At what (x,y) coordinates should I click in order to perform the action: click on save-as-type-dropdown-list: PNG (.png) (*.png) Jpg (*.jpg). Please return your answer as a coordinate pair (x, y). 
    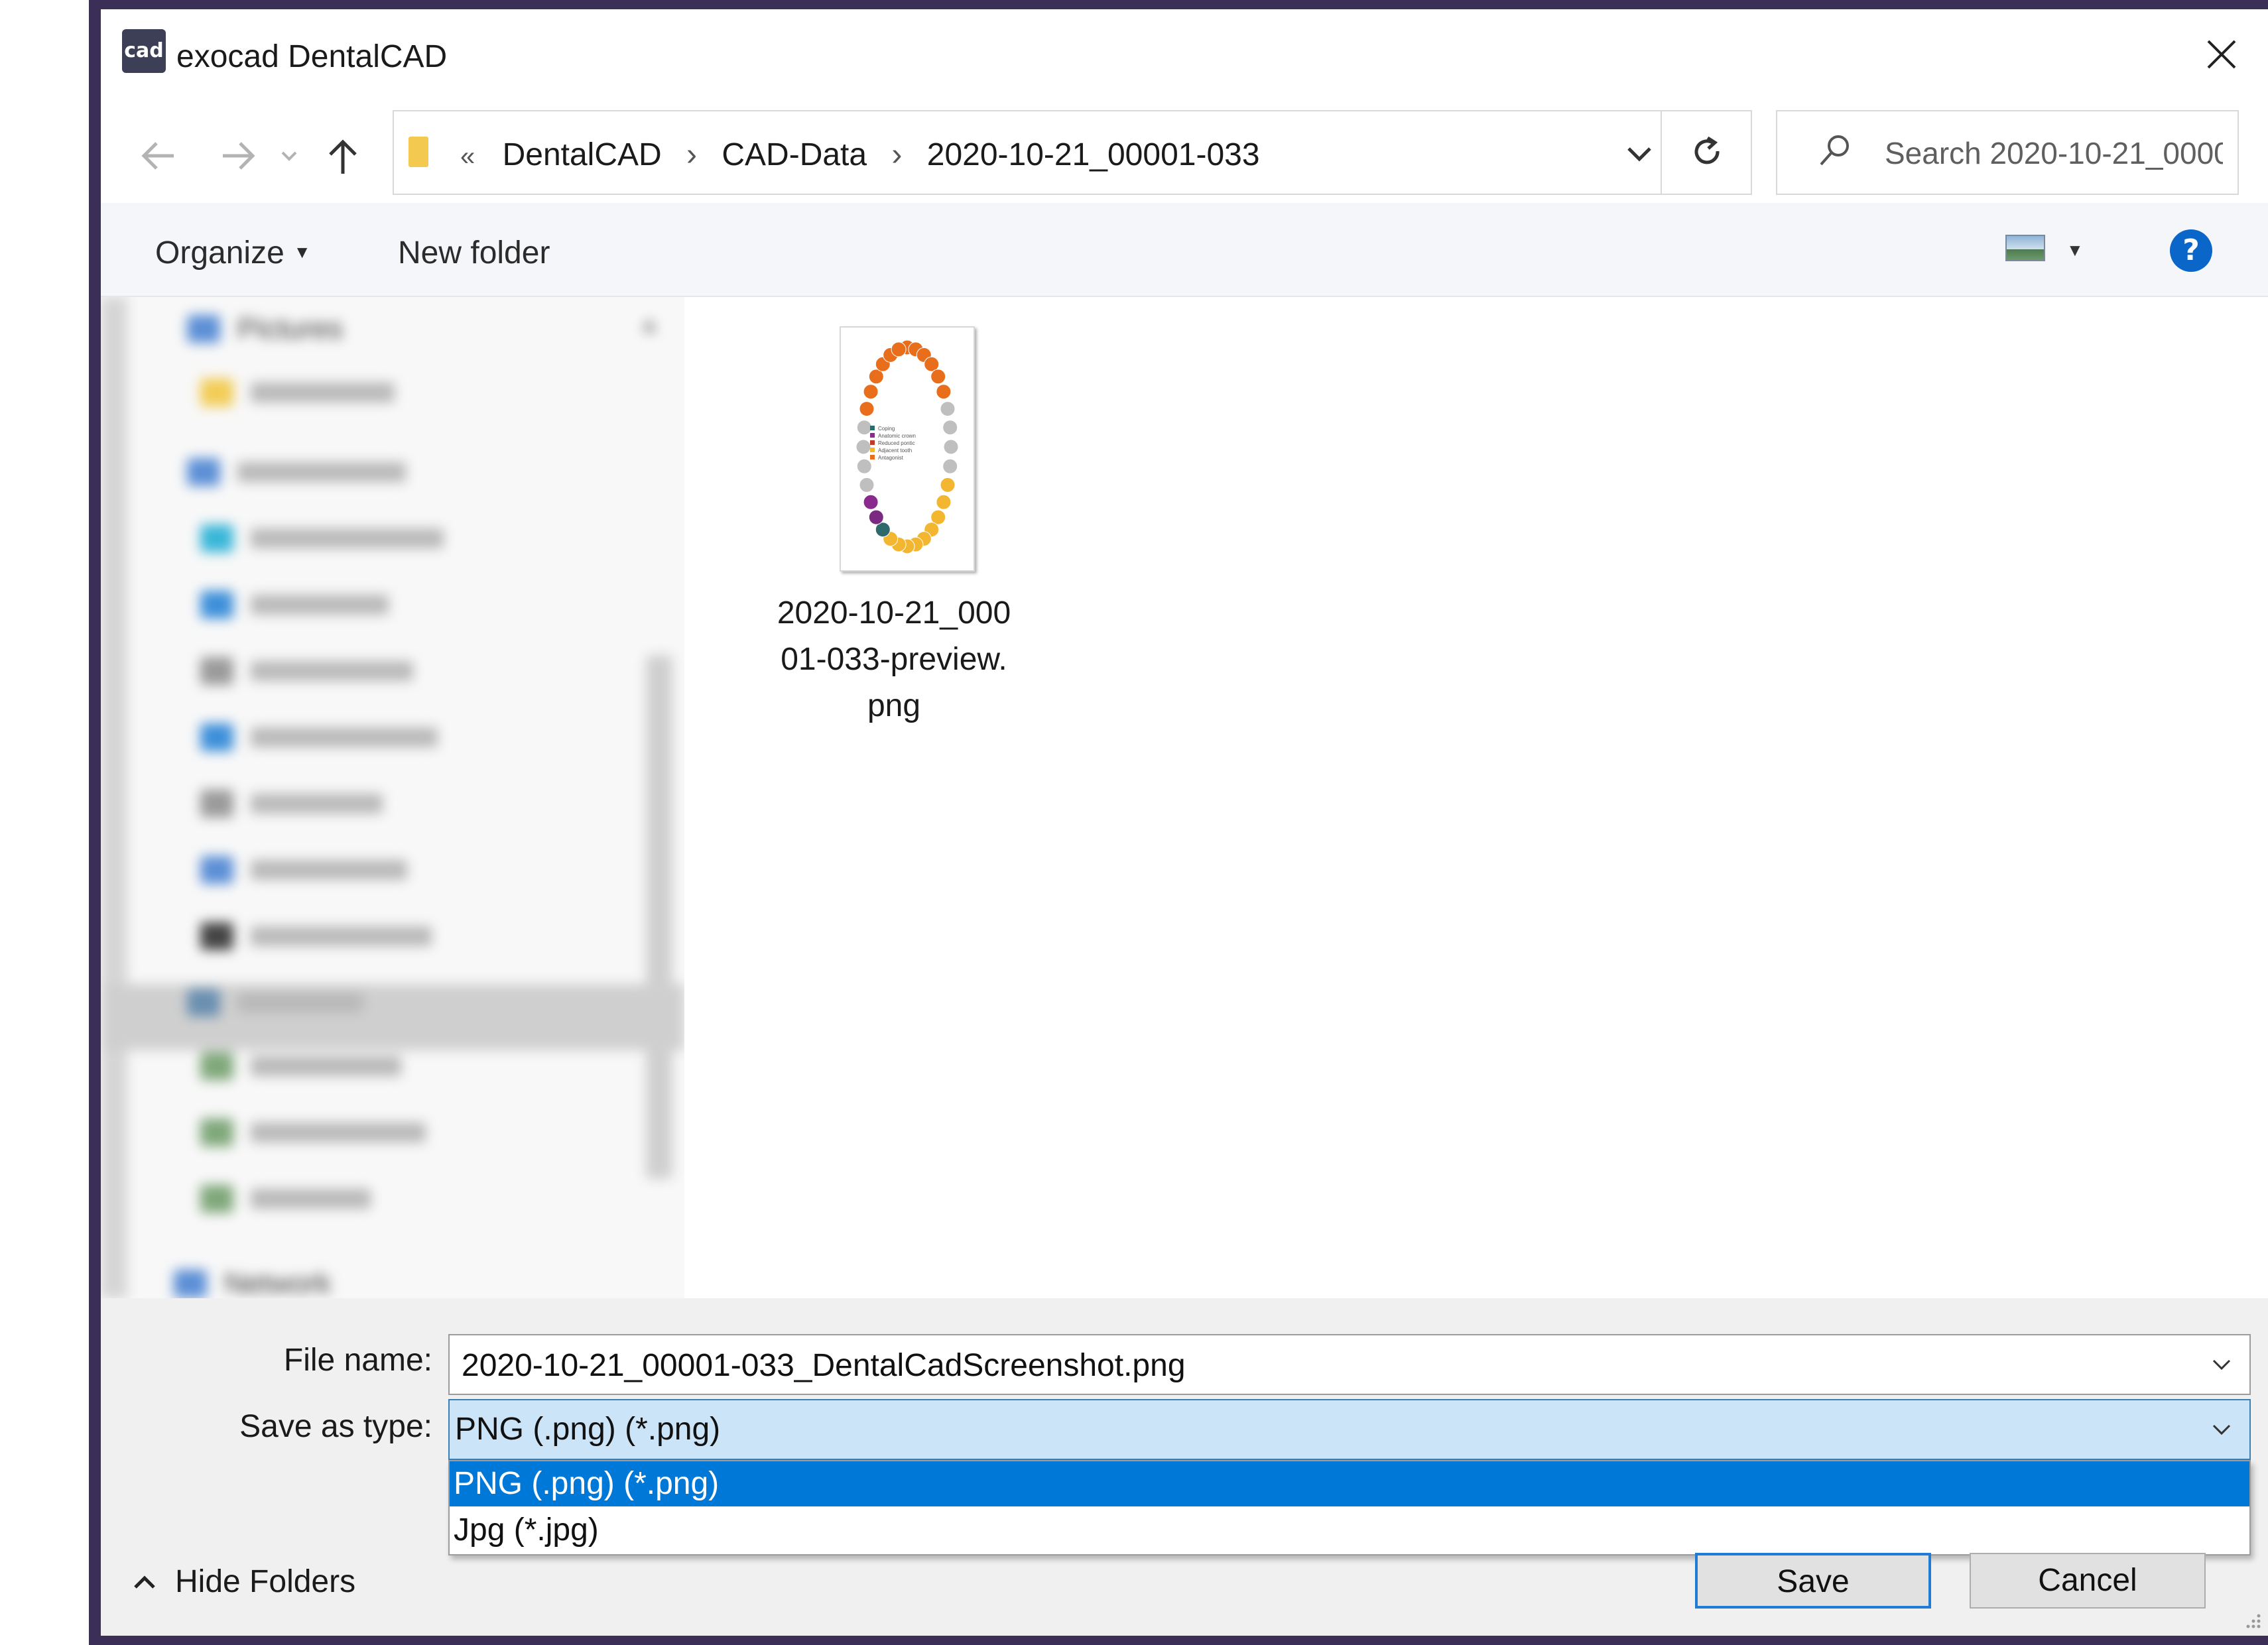
    Looking at the image, I should click on (1349, 1507).